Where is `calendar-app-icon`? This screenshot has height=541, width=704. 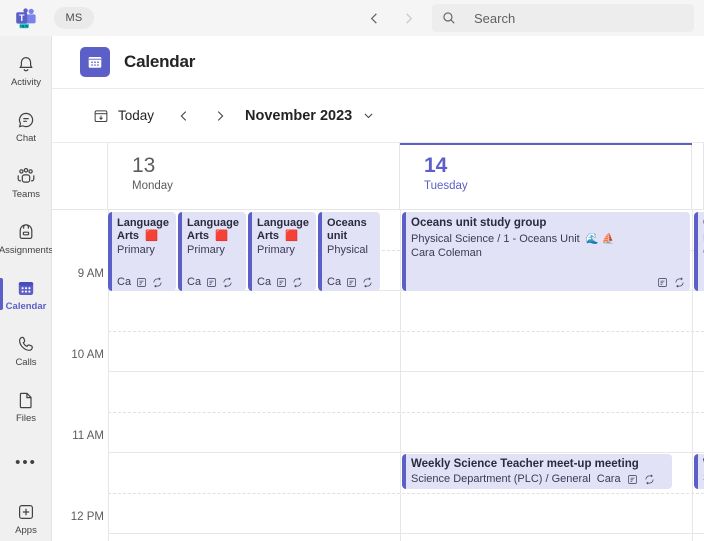 calendar-app-icon is located at coordinates (95, 62).